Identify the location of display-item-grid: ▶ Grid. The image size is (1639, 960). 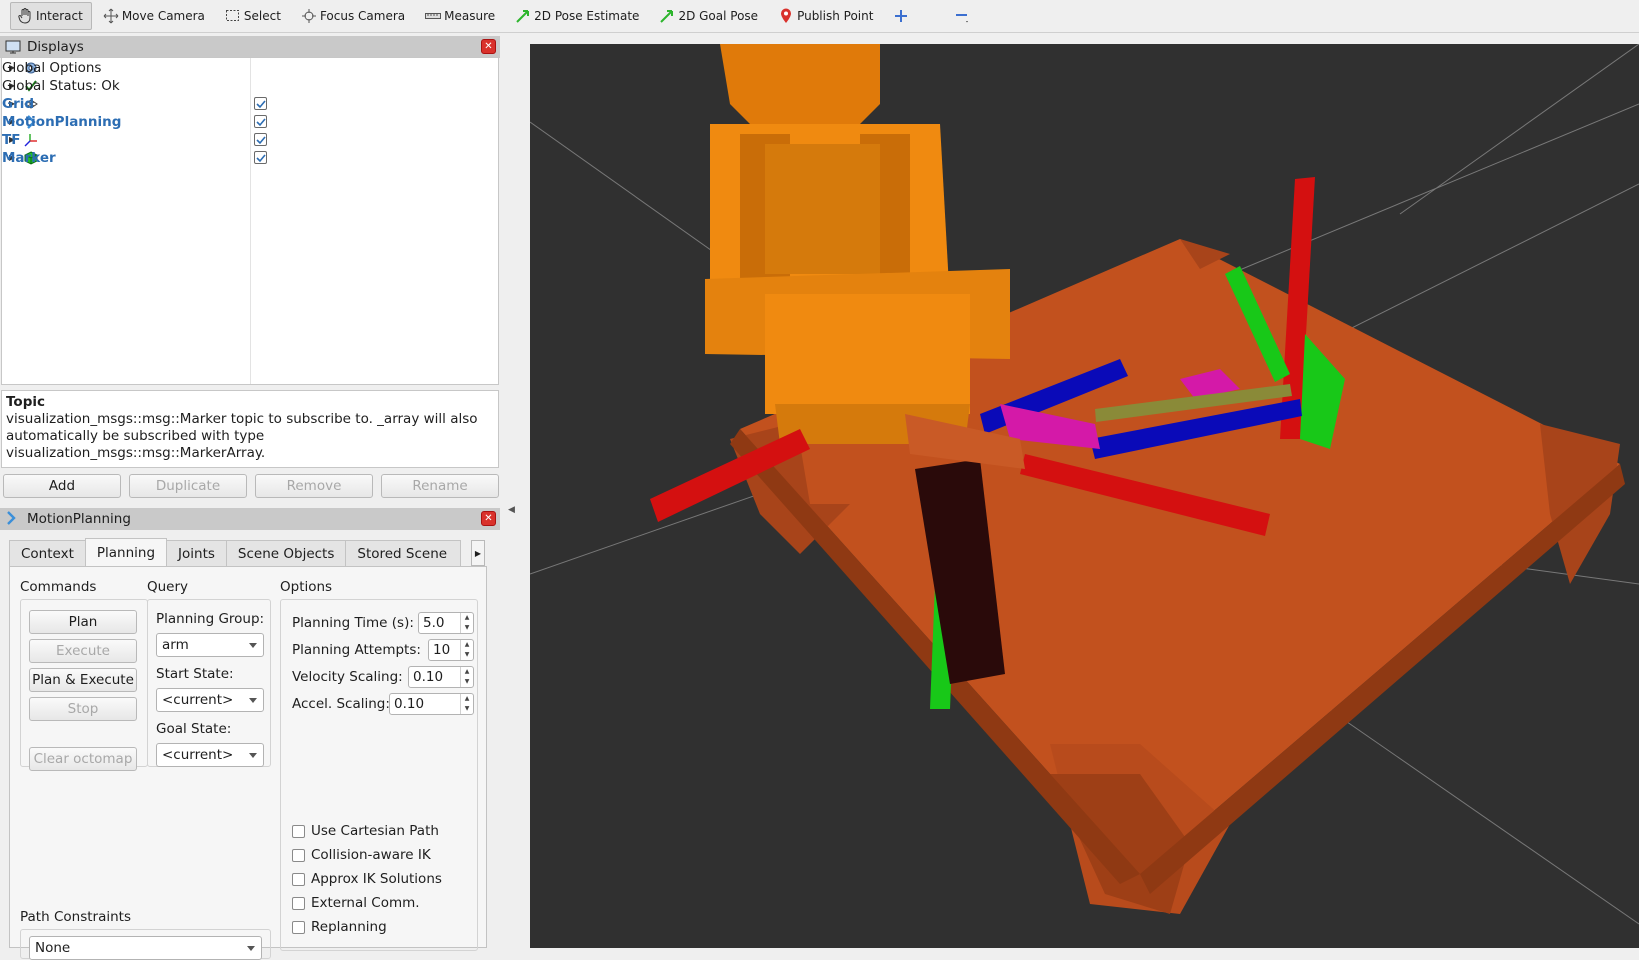
(250, 103).